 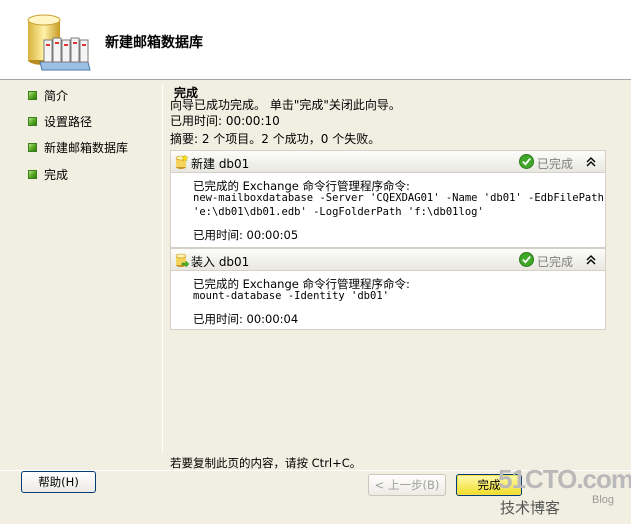 What do you see at coordinates (56, 95) in the screenshot?
I see `nav-item-label: 简介` at bounding box center [56, 95].